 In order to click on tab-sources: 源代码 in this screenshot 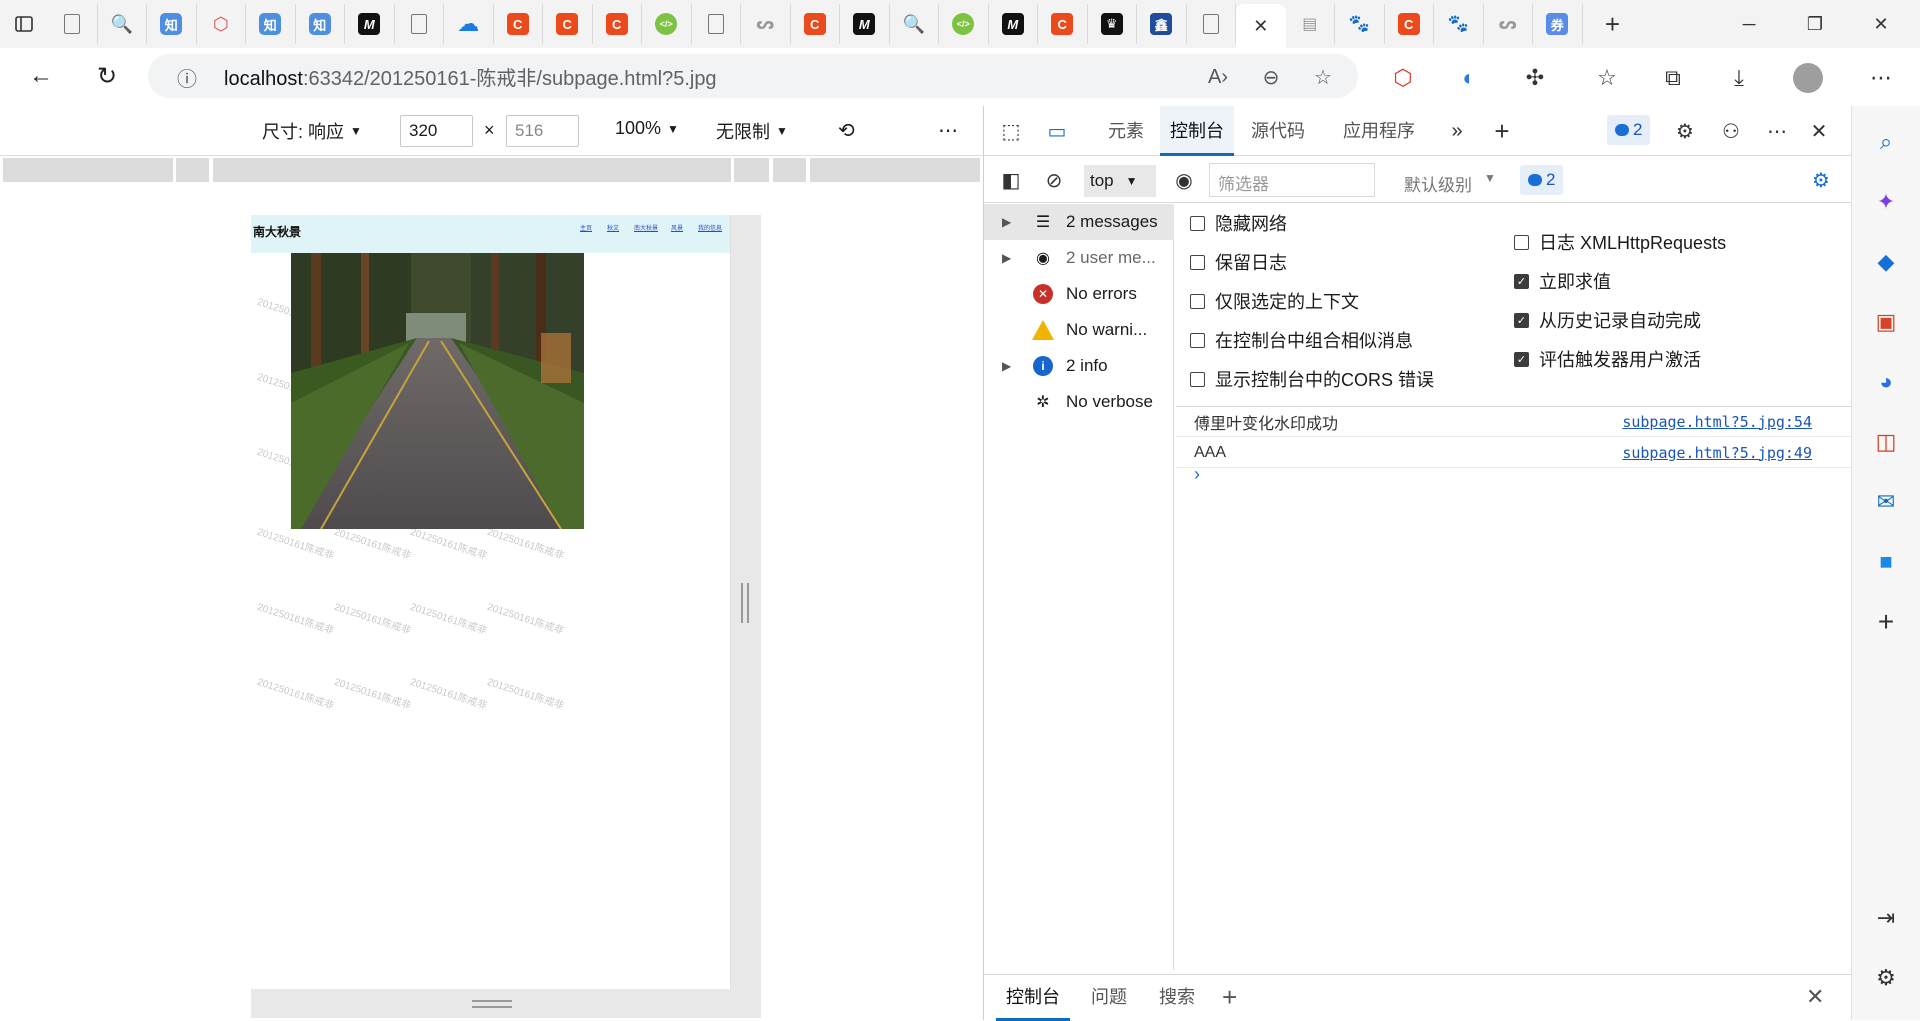, I will do `click(1278, 131)`.